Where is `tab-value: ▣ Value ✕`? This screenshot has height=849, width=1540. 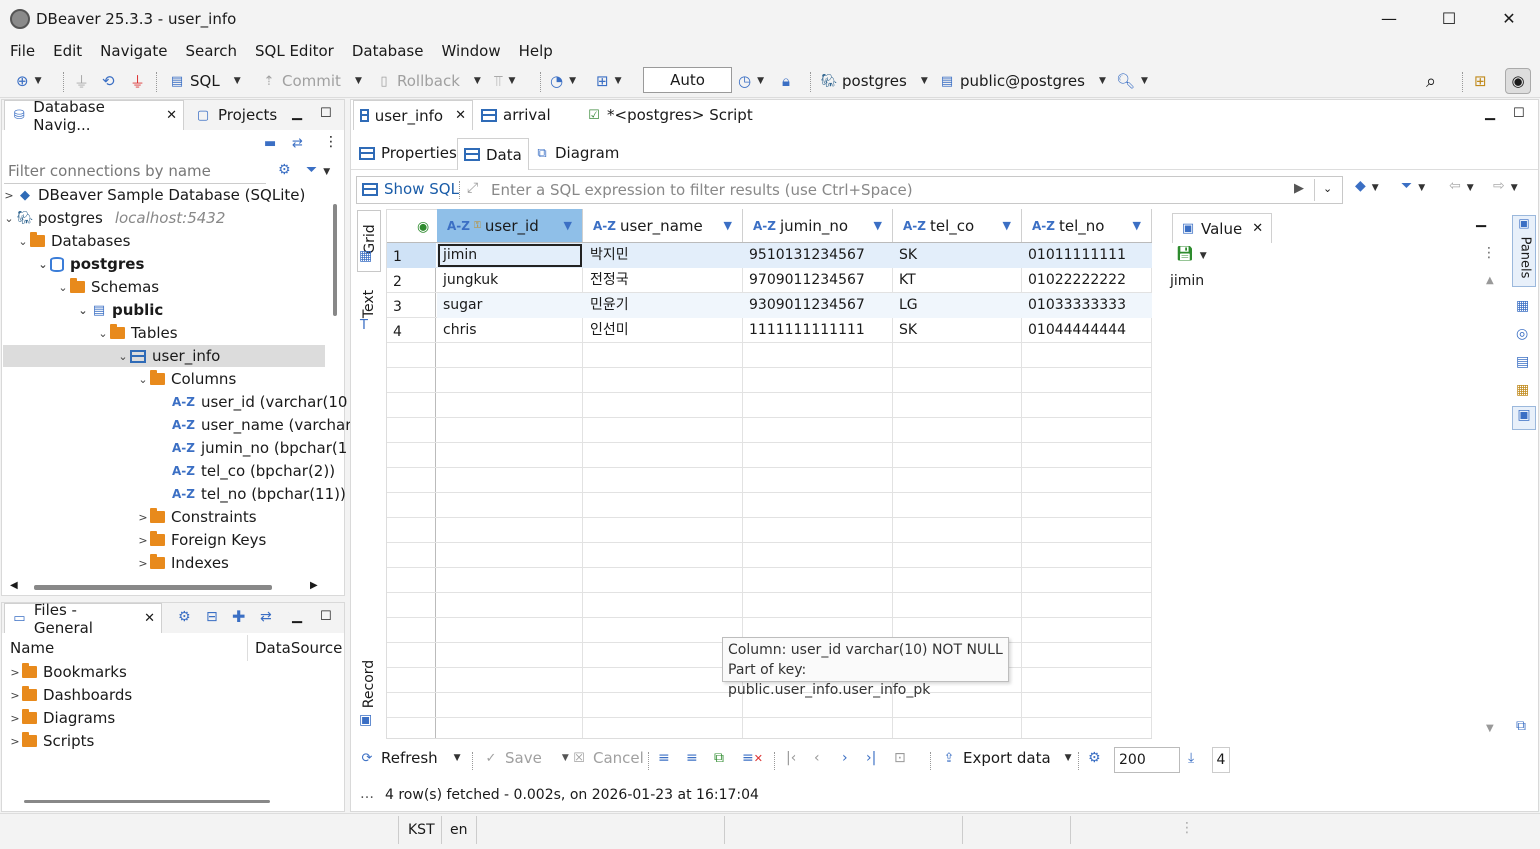 tab-value: ▣ Value ✕ is located at coordinates (1222, 228).